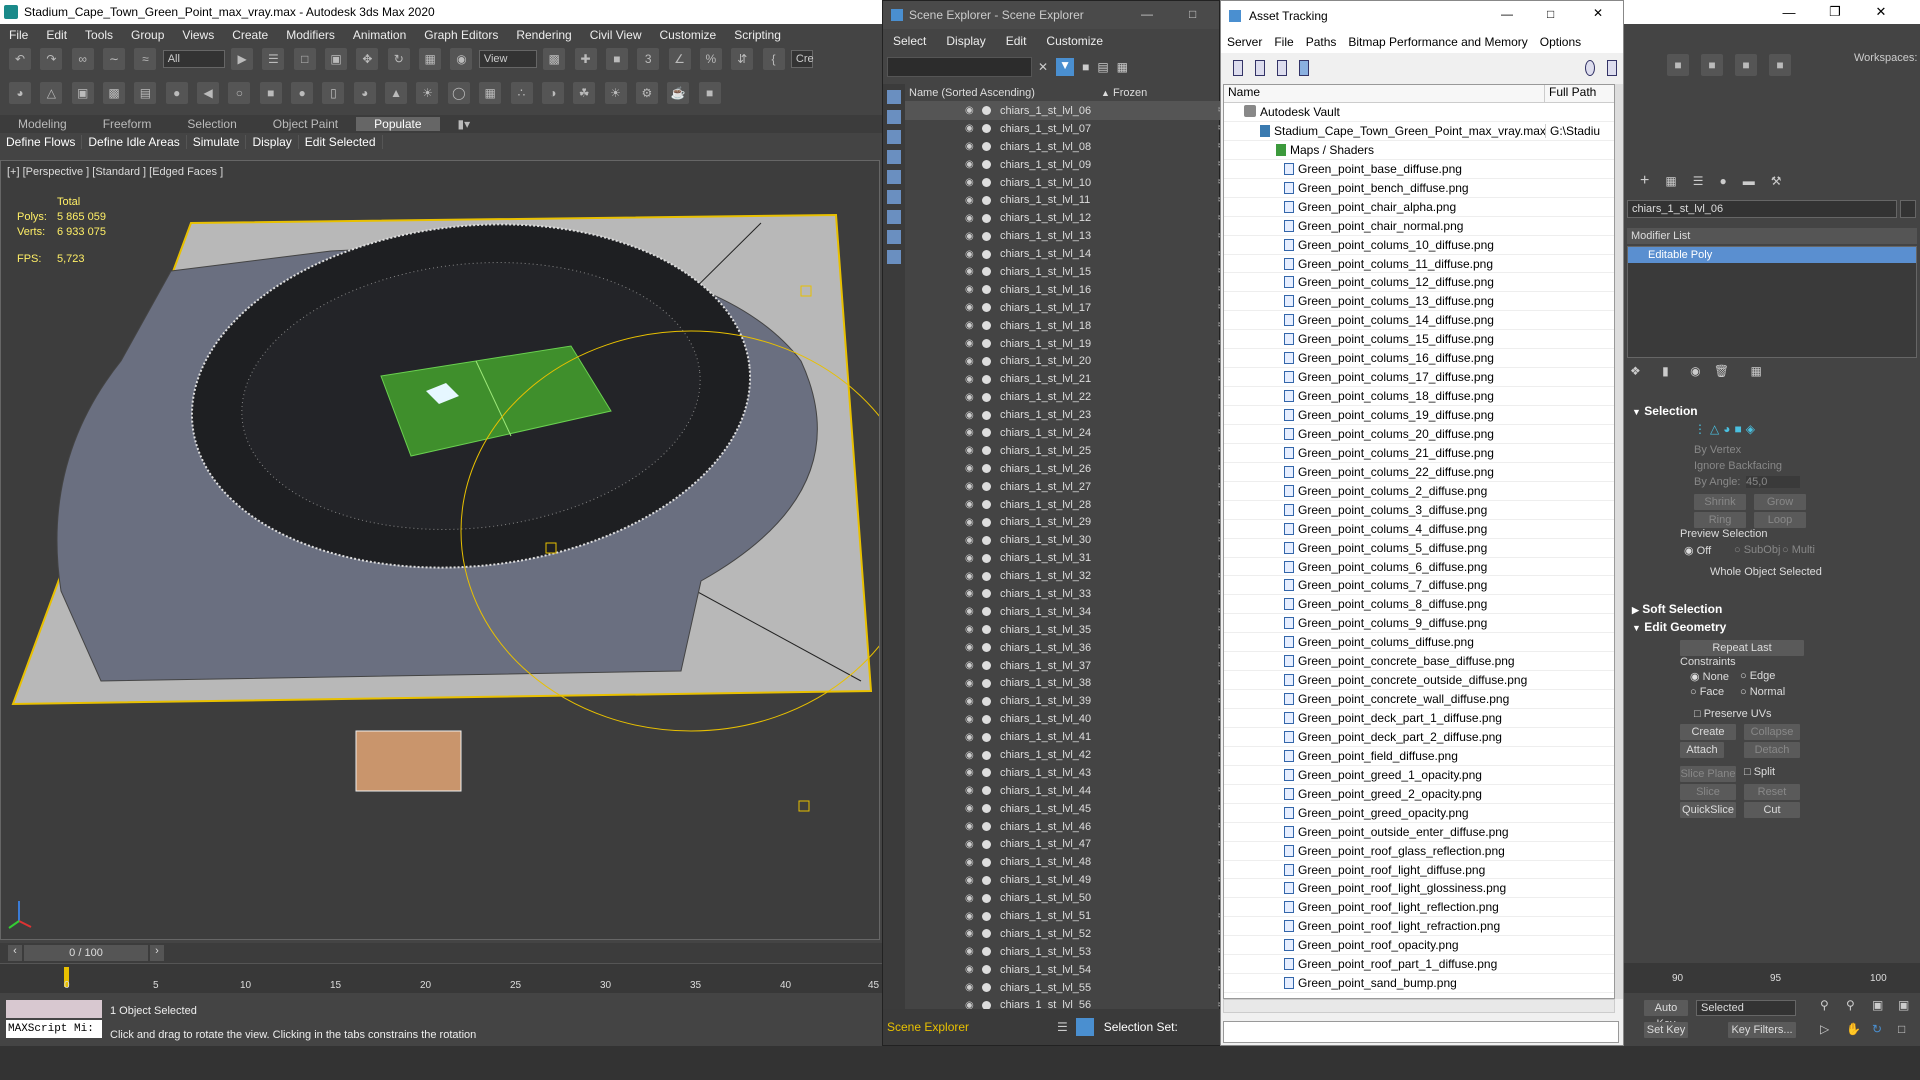 Image resolution: width=1920 pixels, height=1080 pixels. Describe the element at coordinates (1074, 41) in the screenshot. I see `se-menu-customize: Customize` at that location.